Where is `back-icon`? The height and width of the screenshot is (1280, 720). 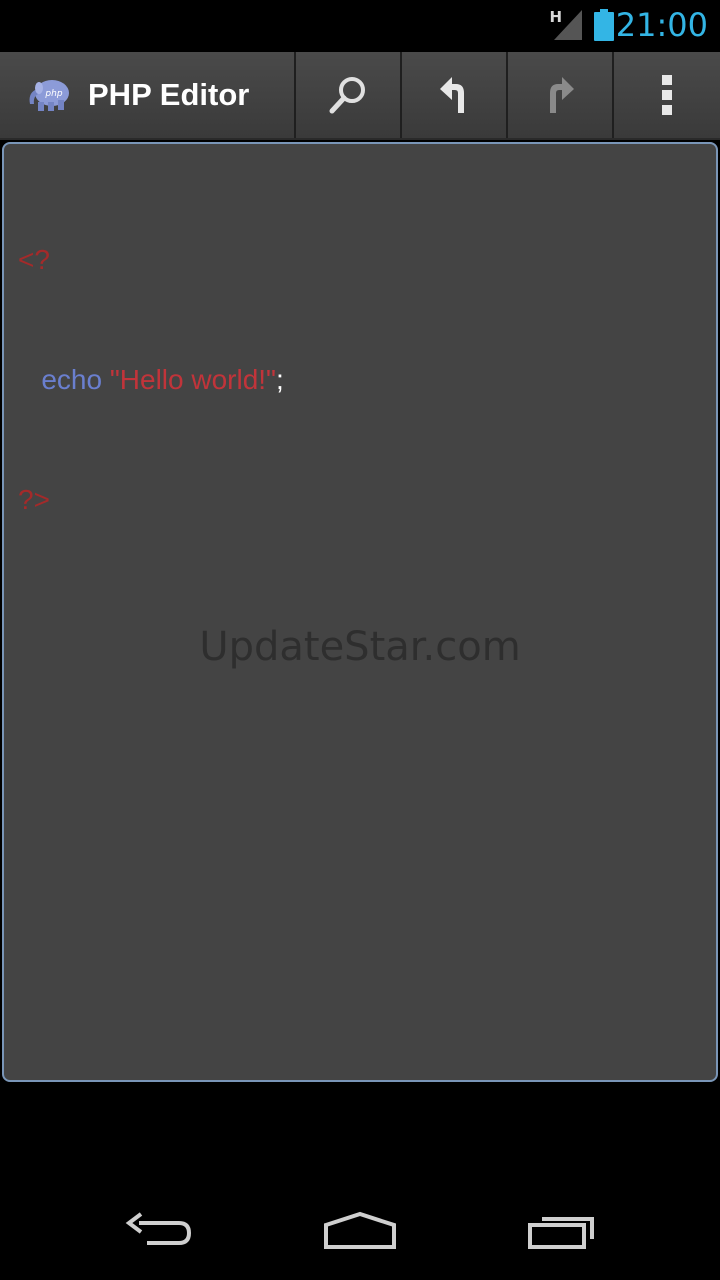 back-icon is located at coordinates (158, 1228).